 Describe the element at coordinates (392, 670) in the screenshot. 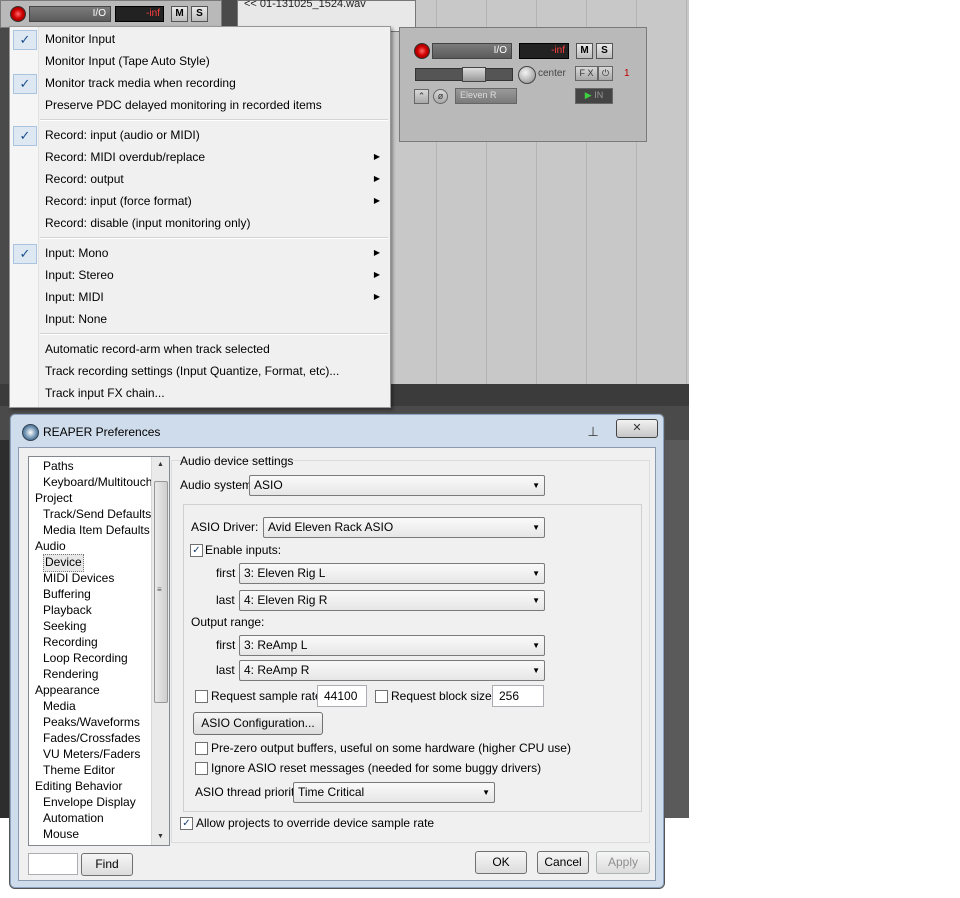

I see `output-last-select: 4: ReAmp R ▼` at that location.